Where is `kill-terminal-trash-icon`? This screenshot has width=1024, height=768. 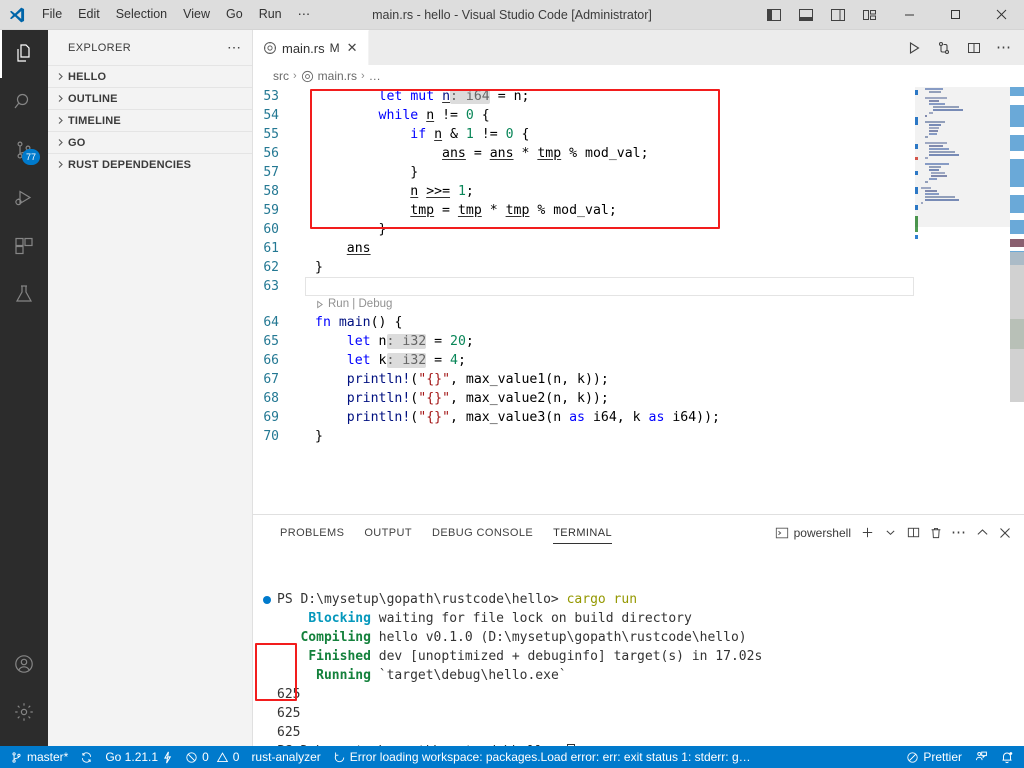
kill-terminal-trash-icon is located at coordinates (936, 532).